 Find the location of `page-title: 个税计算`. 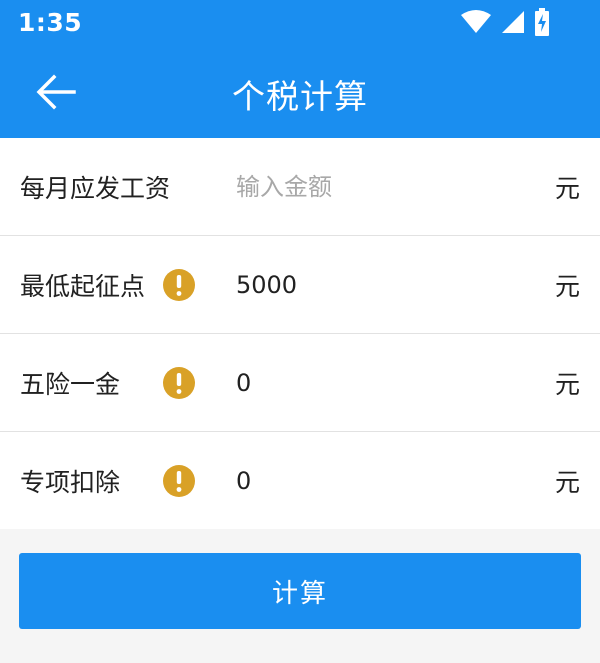

page-title: 个税计算 is located at coordinates (300, 96).